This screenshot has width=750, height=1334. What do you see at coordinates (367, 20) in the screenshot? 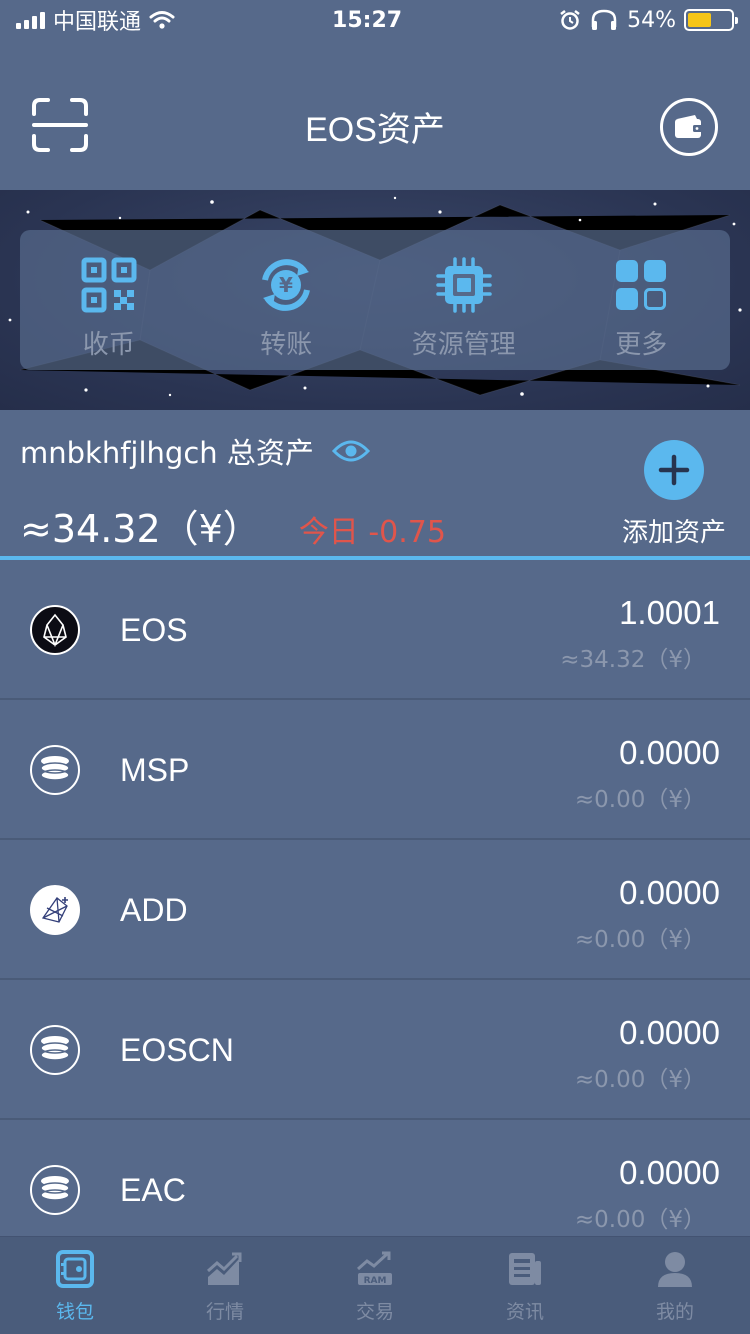
I see `clock-time: 15:27` at bounding box center [367, 20].